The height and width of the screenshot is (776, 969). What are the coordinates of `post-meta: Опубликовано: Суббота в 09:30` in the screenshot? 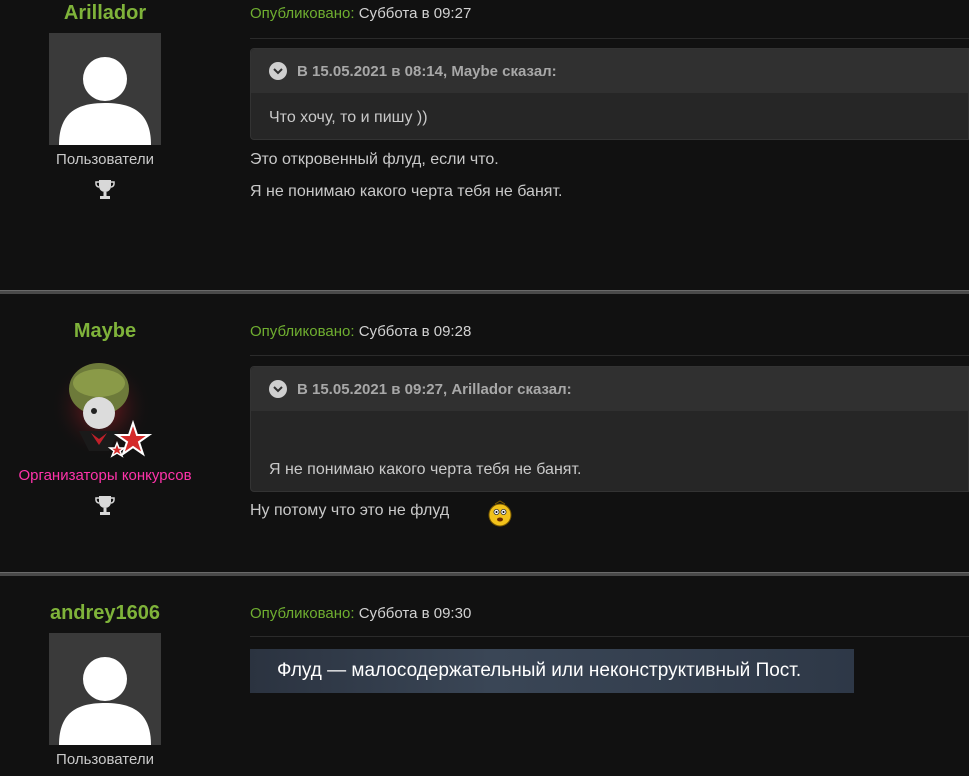 It's located at (360, 613).